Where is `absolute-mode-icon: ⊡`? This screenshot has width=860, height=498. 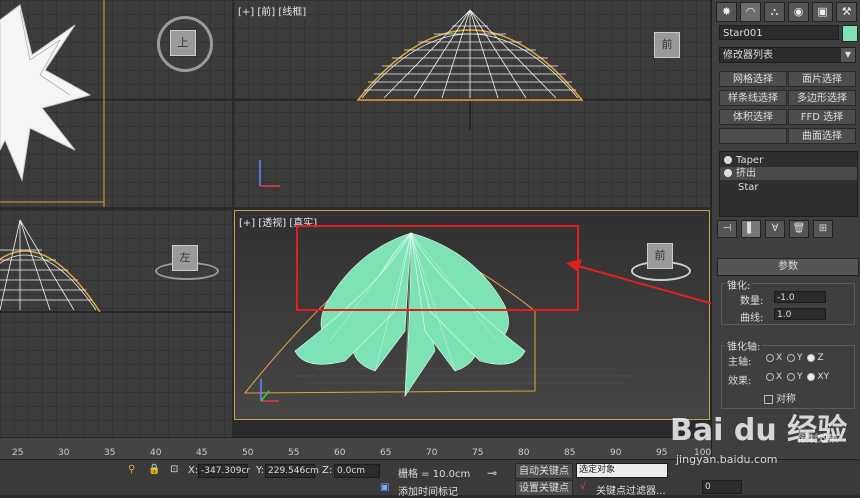
absolute-mode-icon: ⊡ is located at coordinates (174, 469).